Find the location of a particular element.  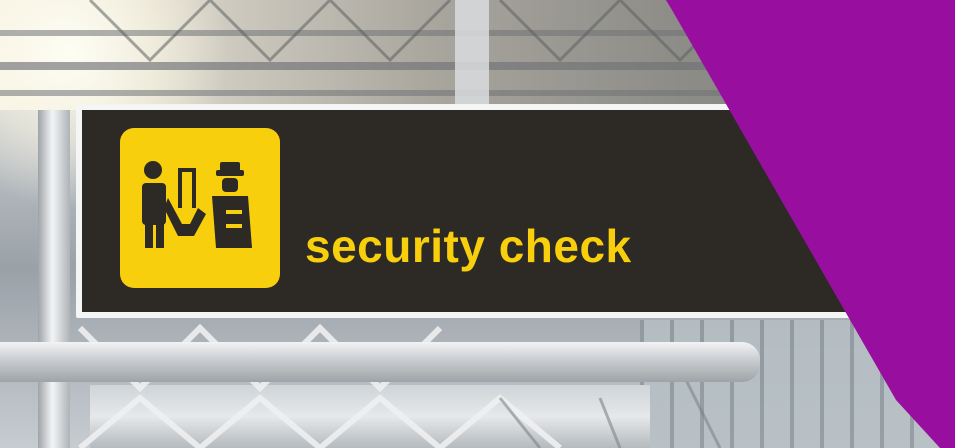

ceiling-truss is located at coordinates (415, 31).